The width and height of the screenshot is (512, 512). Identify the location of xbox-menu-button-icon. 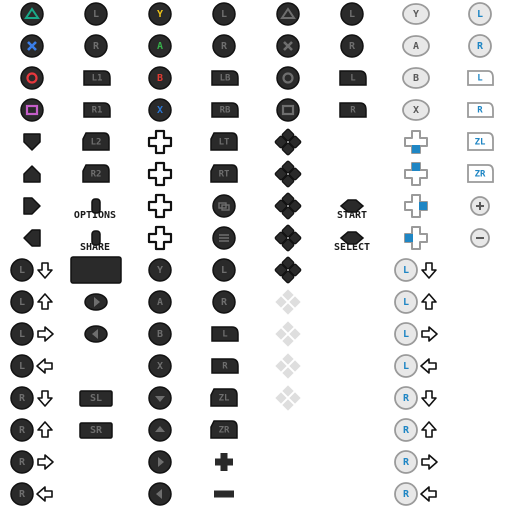
(224, 238).